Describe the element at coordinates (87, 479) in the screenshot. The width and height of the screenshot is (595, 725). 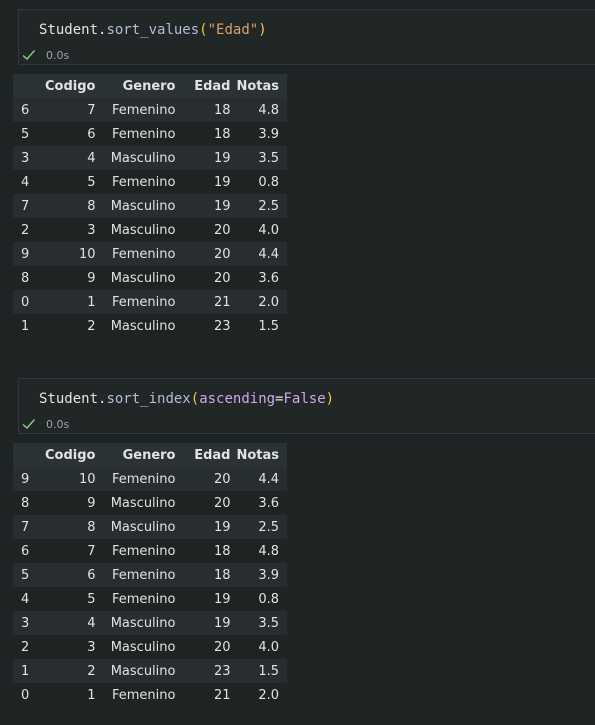
I see `cell-codigo: 10` at that location.